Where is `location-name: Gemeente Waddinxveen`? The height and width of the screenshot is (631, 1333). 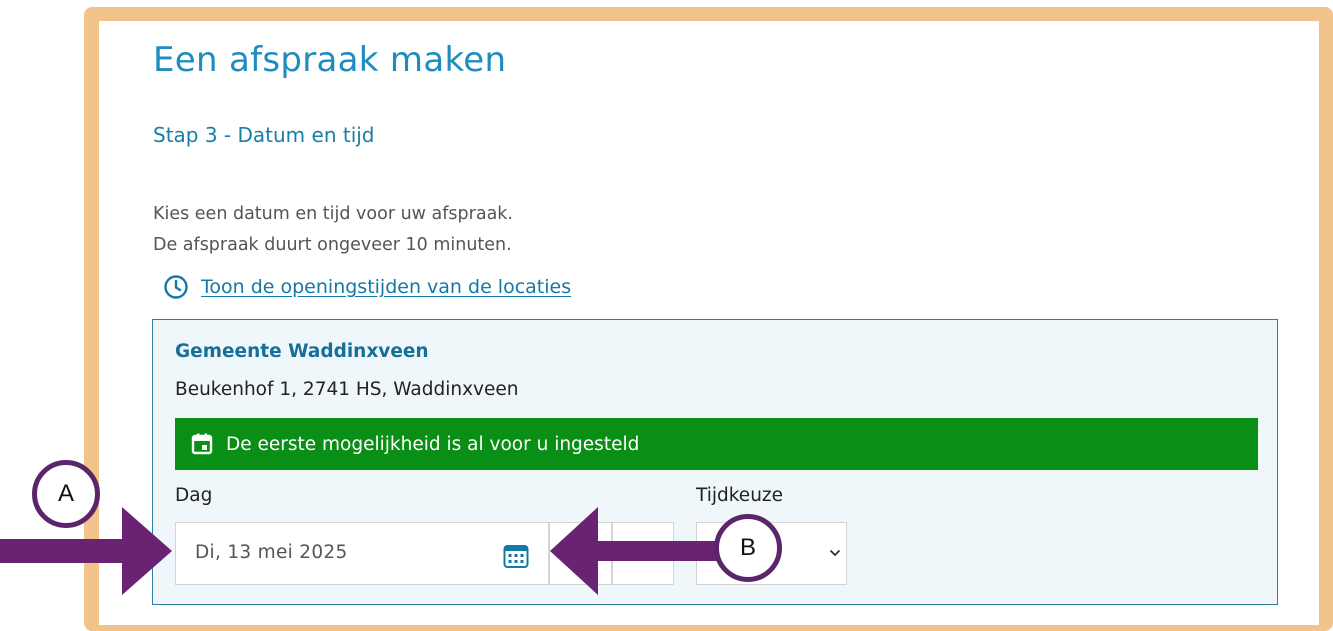
location-name: Gemeente Waddinxveen is located at coordinates (302, 351).